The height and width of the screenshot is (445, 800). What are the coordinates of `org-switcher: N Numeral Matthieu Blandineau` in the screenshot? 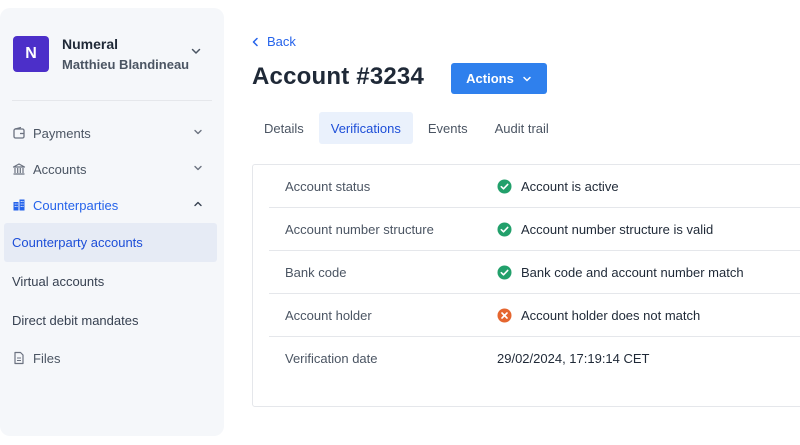 It's located at (113, 54).